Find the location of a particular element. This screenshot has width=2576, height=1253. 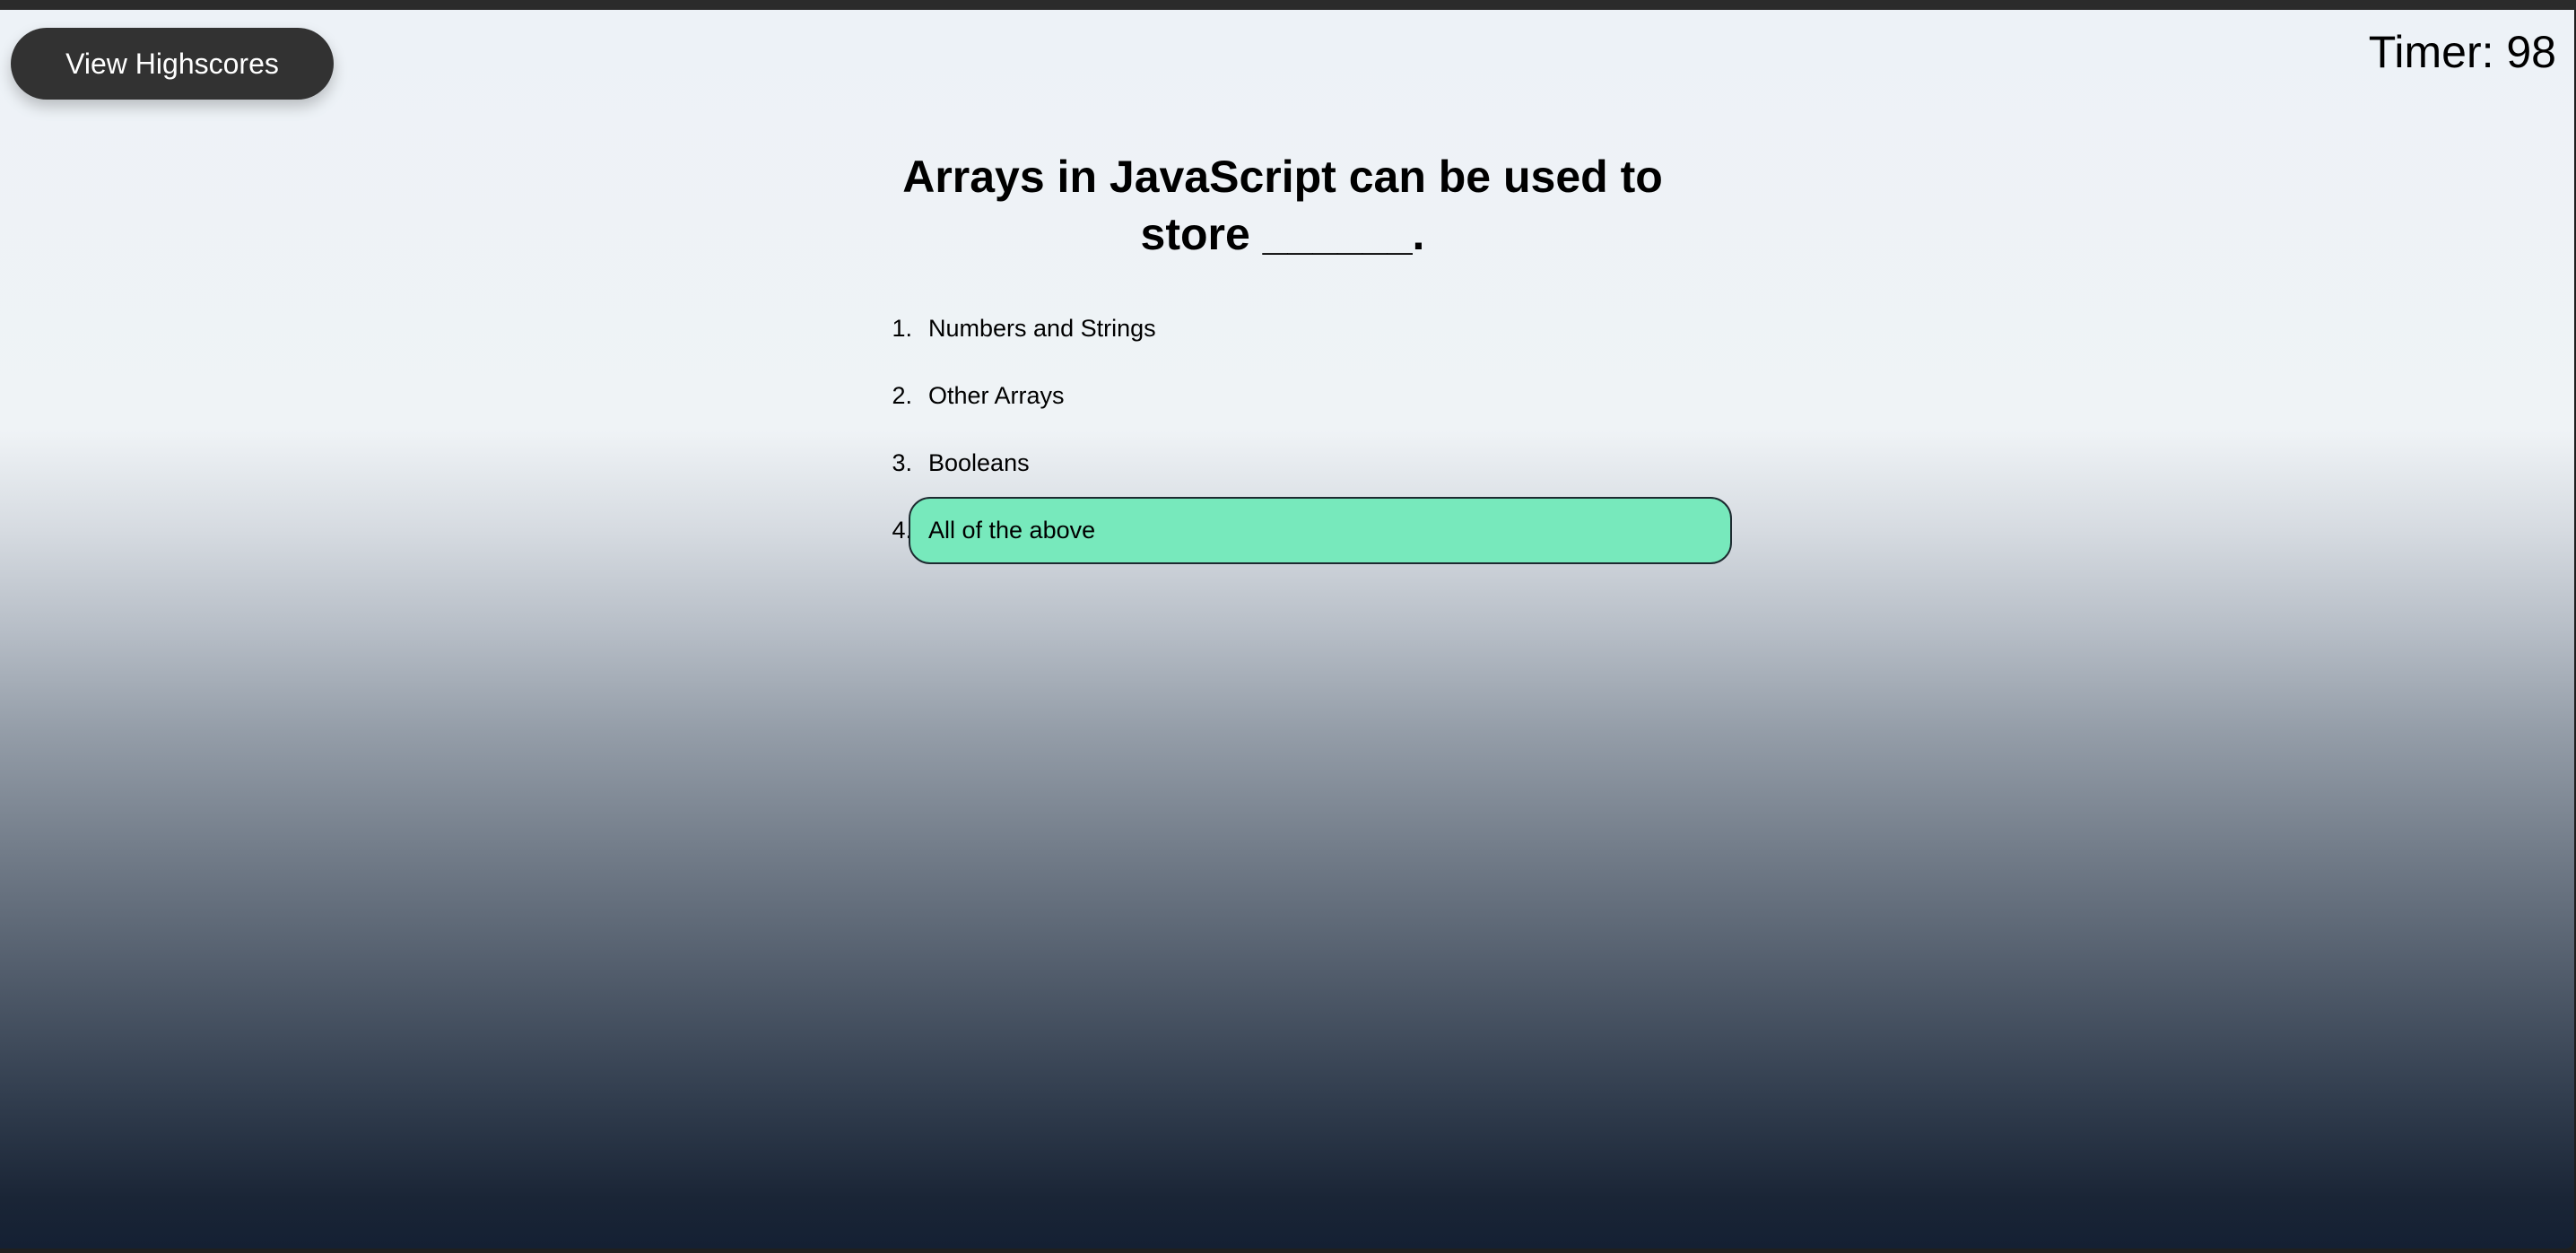

choice-number: 1. is located at coordinates (902, 328).